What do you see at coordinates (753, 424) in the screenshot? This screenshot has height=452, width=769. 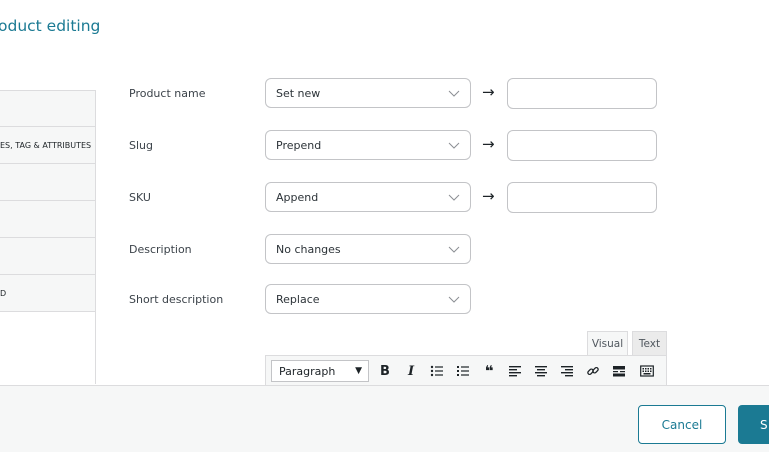 I see `save-button: S` at bounding box center [753, 424].